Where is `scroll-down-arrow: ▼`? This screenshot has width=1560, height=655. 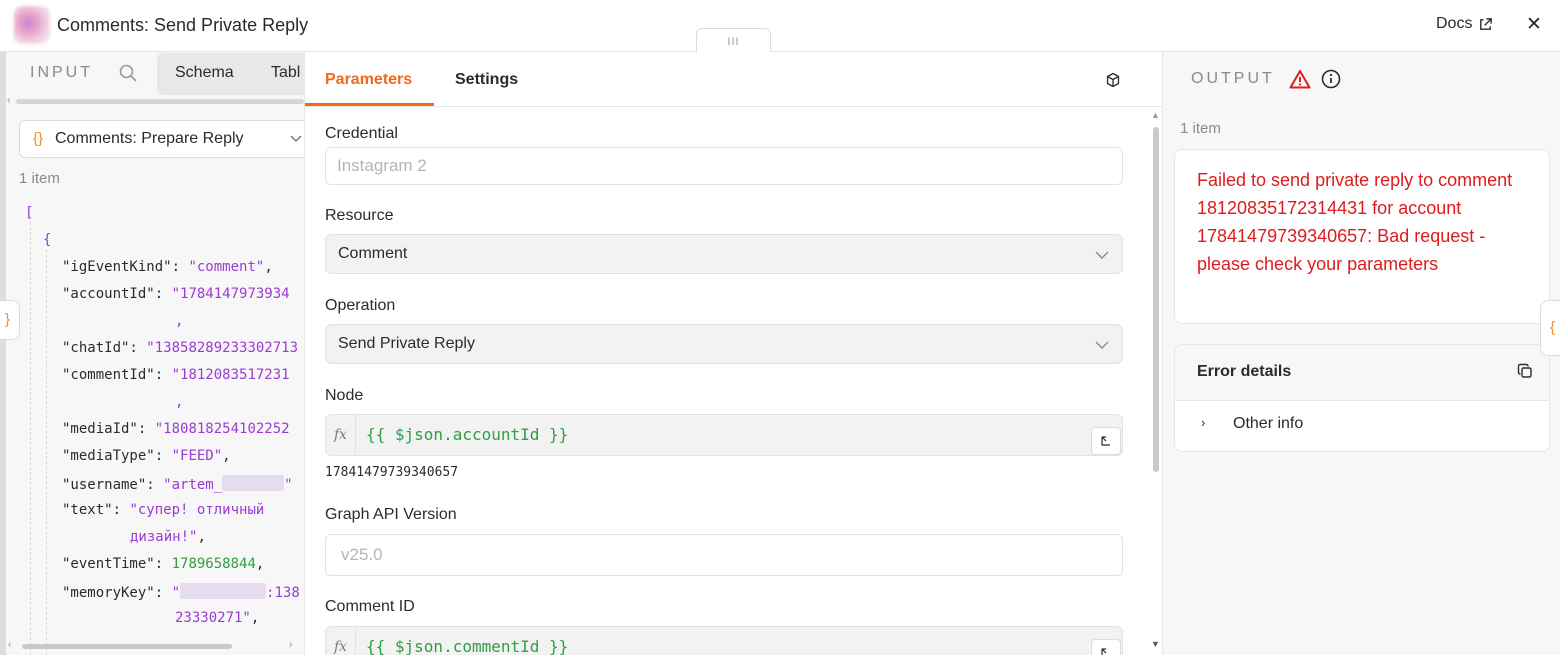 scroll-down-arrow: ▼ is located at coordinates (1155, 644).